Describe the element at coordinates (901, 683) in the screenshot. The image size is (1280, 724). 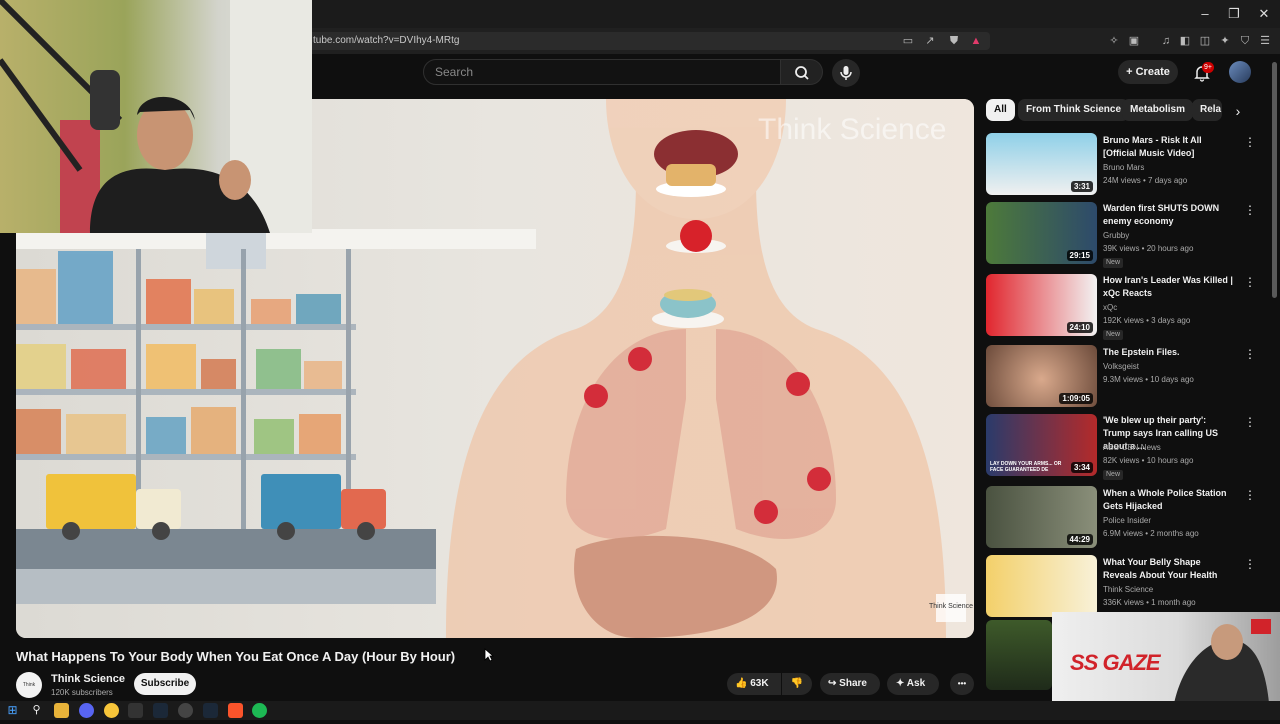
I see `sparkle-icon: ✦` at that location.